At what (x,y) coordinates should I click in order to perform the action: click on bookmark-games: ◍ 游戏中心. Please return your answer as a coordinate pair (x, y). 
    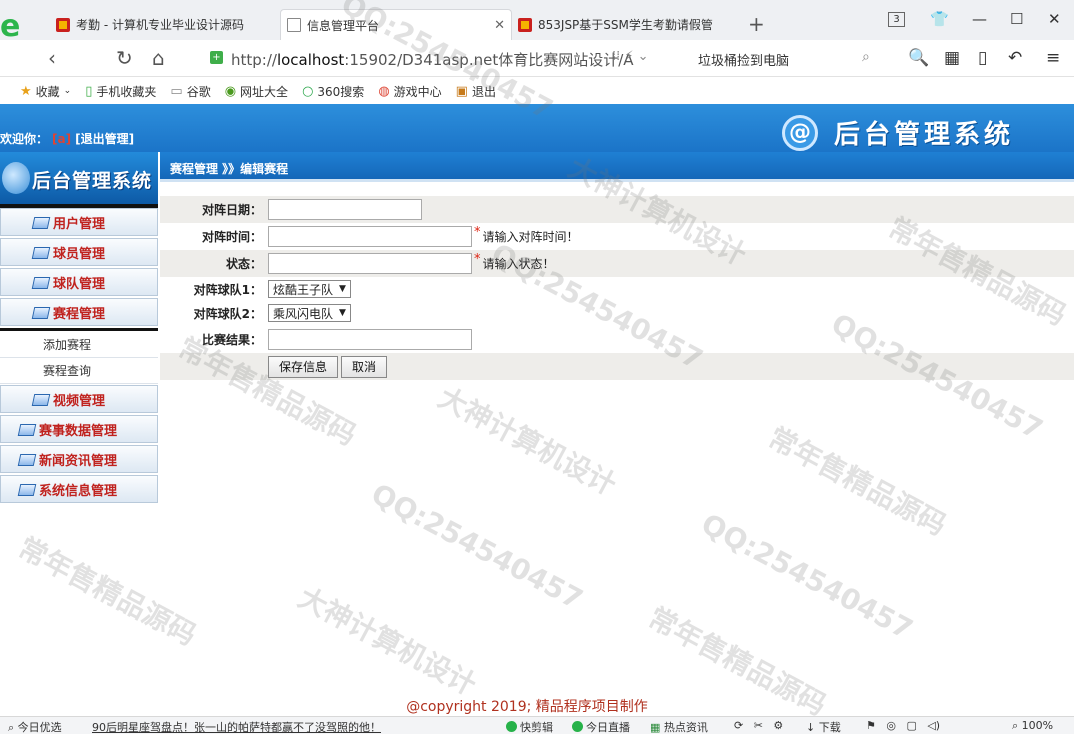
    Looking at the image, I should click on (409, 91).